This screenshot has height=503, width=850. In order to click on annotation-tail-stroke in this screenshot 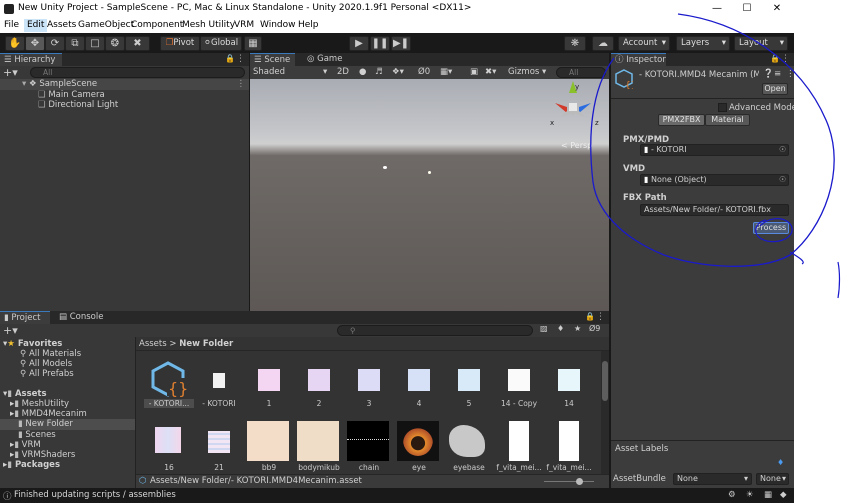, I will do `click(796, 258)`.